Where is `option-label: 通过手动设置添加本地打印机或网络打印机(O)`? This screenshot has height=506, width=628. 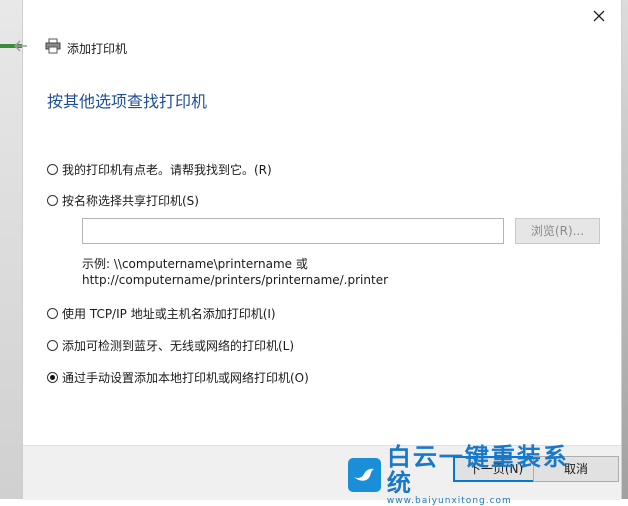 option-label: 通过手动设置添加本地打印机或网络打印机(O) is located at coordinates (185, 378).